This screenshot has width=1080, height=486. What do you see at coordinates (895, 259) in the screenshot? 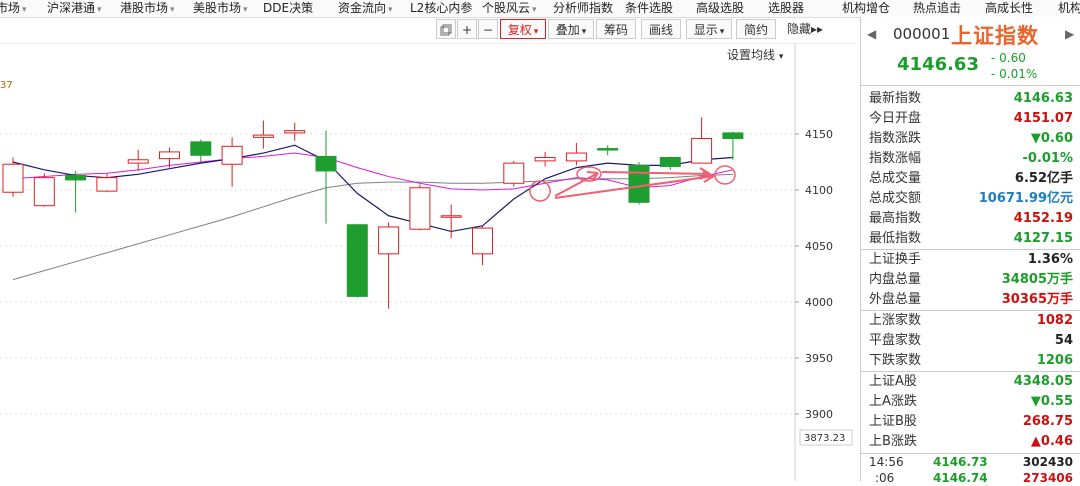
I see `quote-row-label: 上证换手` at bounding box center [895, 259].